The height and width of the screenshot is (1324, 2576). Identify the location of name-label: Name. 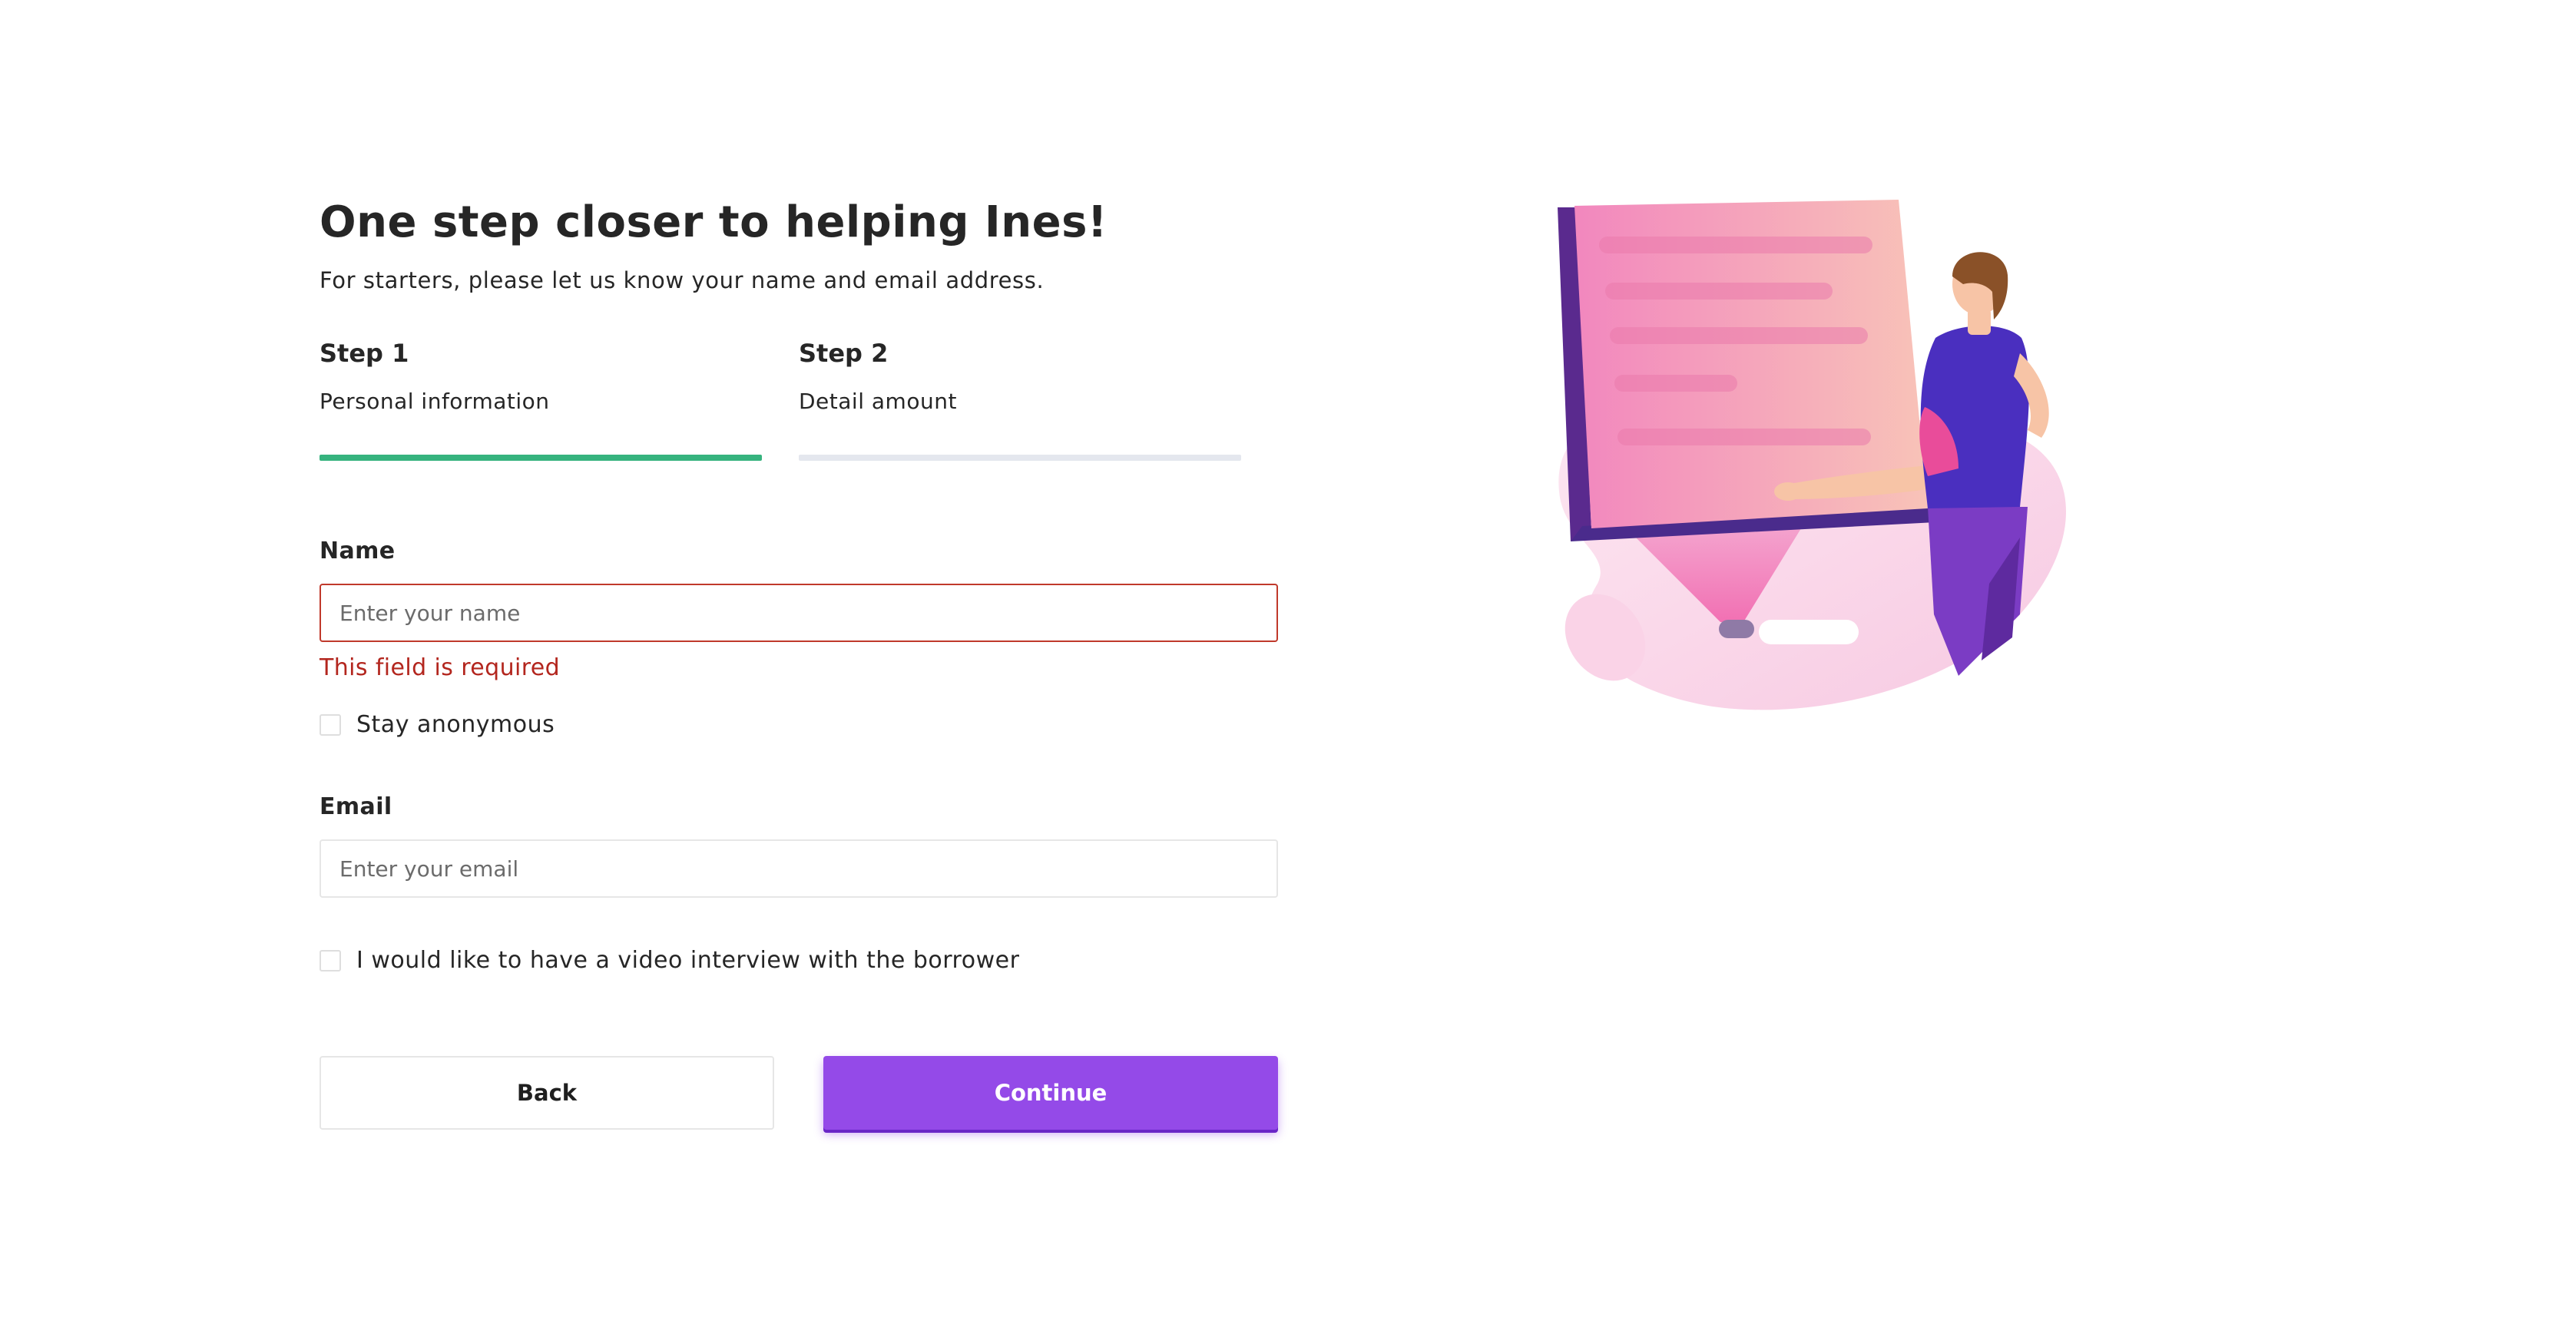
(358, 551).